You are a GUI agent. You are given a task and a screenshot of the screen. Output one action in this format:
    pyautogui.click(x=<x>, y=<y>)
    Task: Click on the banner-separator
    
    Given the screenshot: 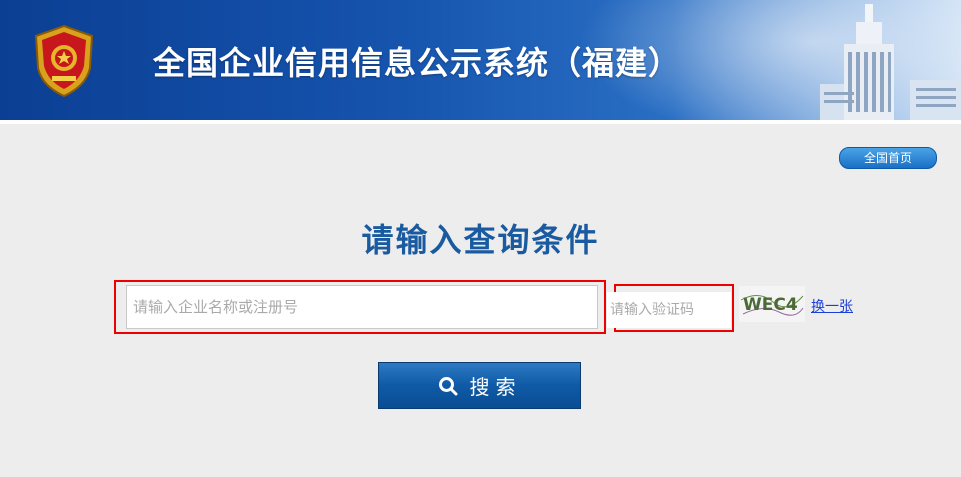 What is the action you would take?
    pyautogui.click(x=480, y=122)
    